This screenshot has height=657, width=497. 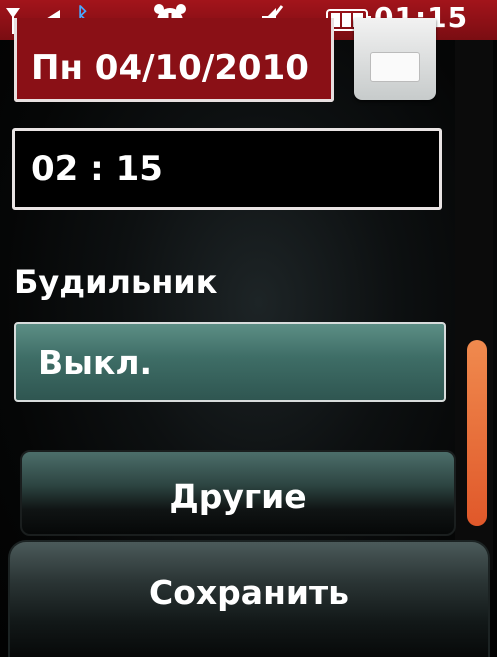 I want to click on alarm-select-value: Выкл., so click(x=95, y=362).